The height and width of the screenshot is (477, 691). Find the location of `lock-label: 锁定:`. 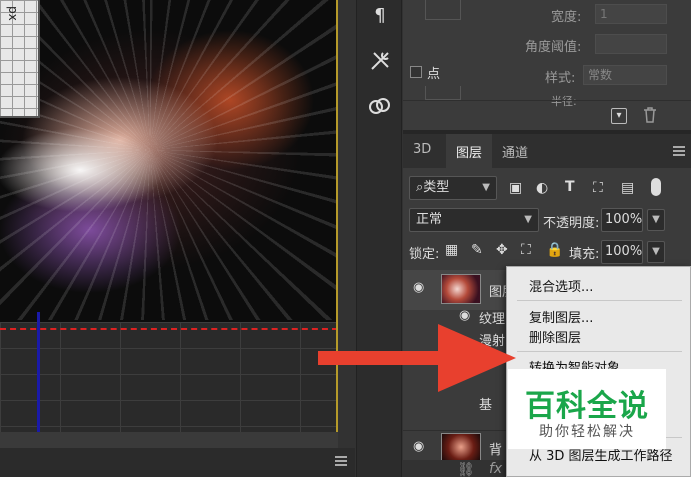

lock-label: 锁定: is located at coordinates (424, 254).